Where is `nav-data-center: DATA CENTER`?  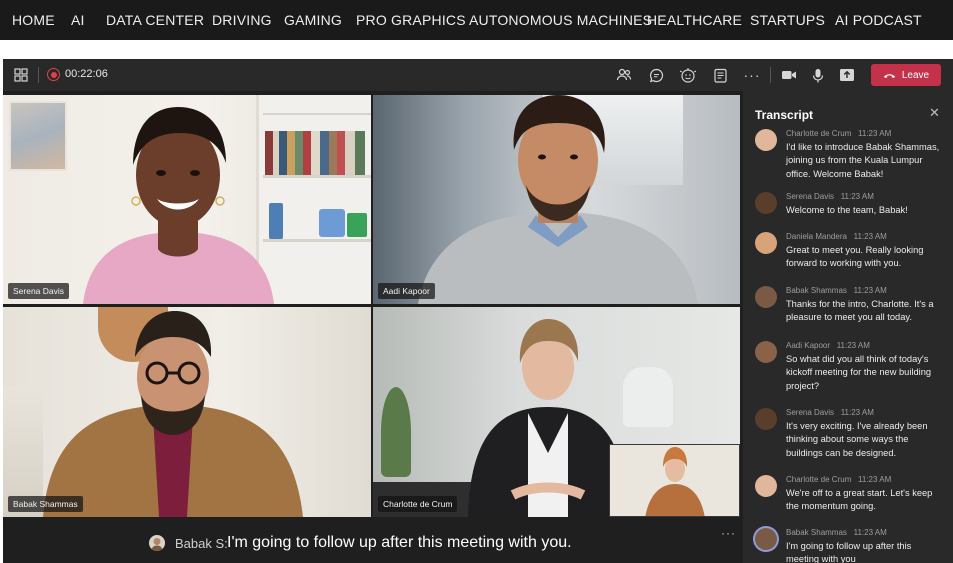
nav-data-center: DATA CENTER is located at coordinates (155, 20).